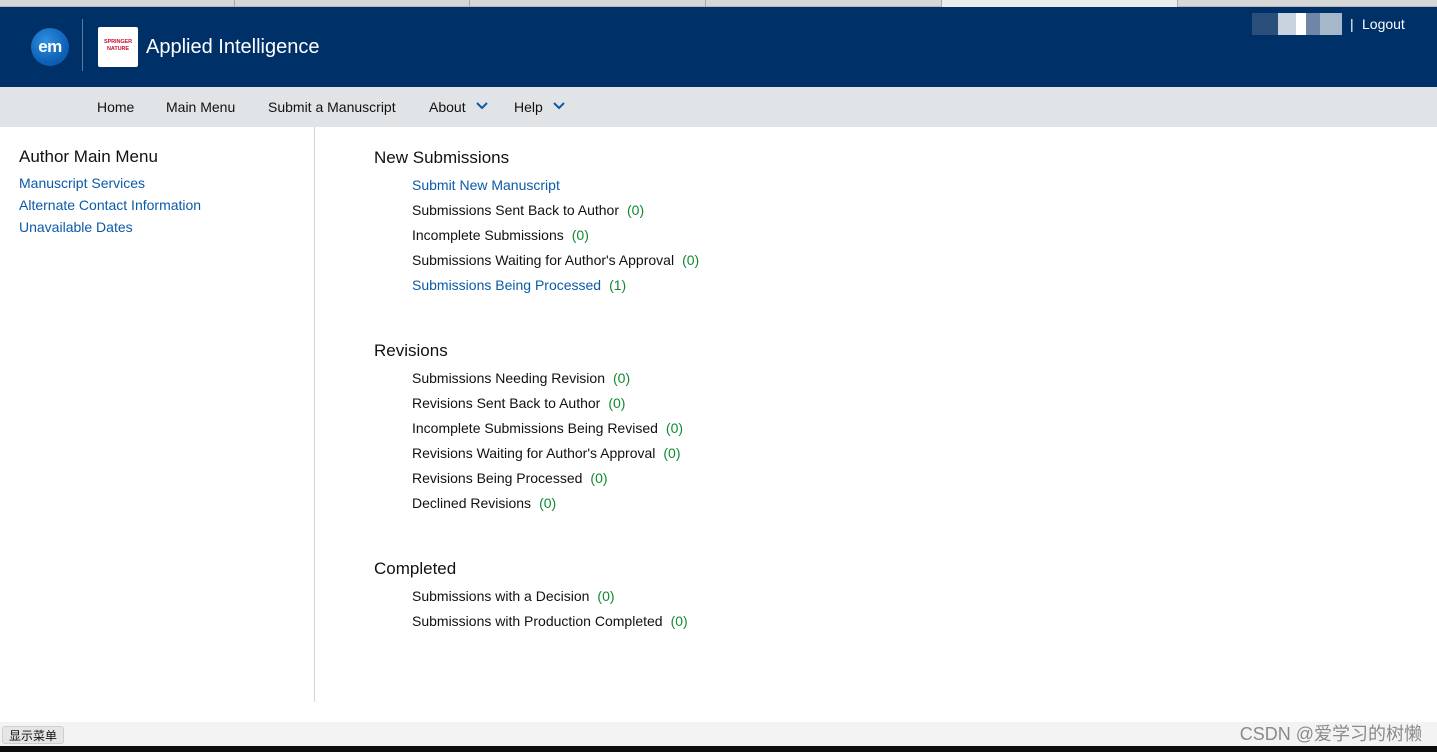  I want to click on sidebar-title: Author Main Menu, so click(88, 156).